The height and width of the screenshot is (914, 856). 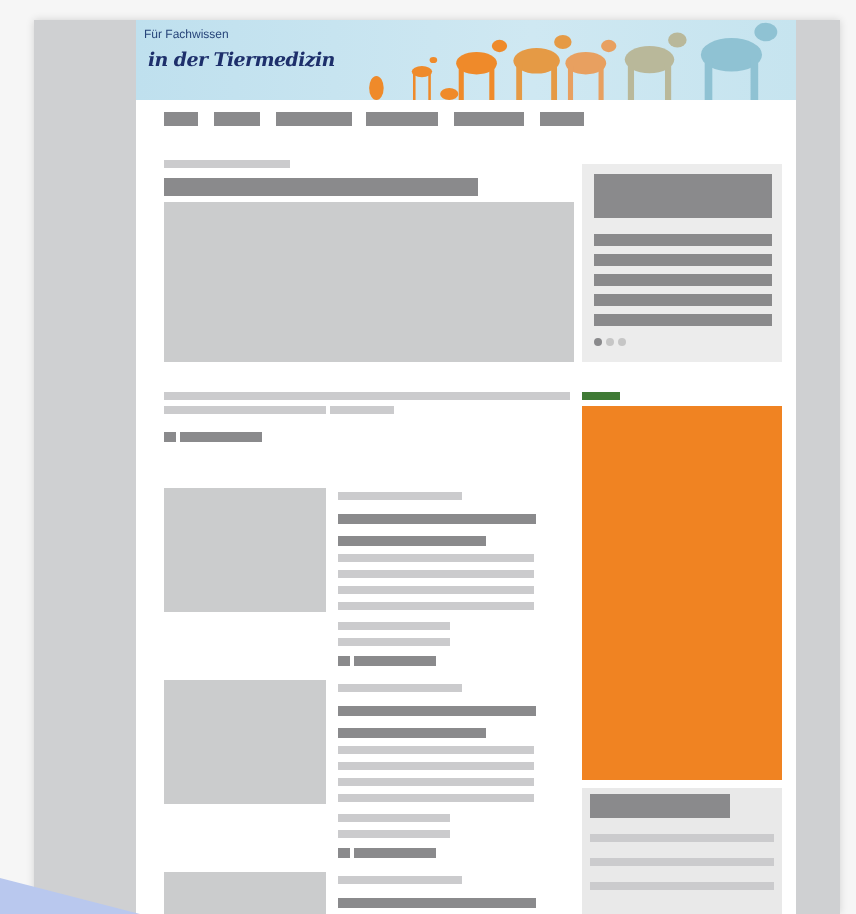 I want to click on label-bar, so click(x=601, y=396).